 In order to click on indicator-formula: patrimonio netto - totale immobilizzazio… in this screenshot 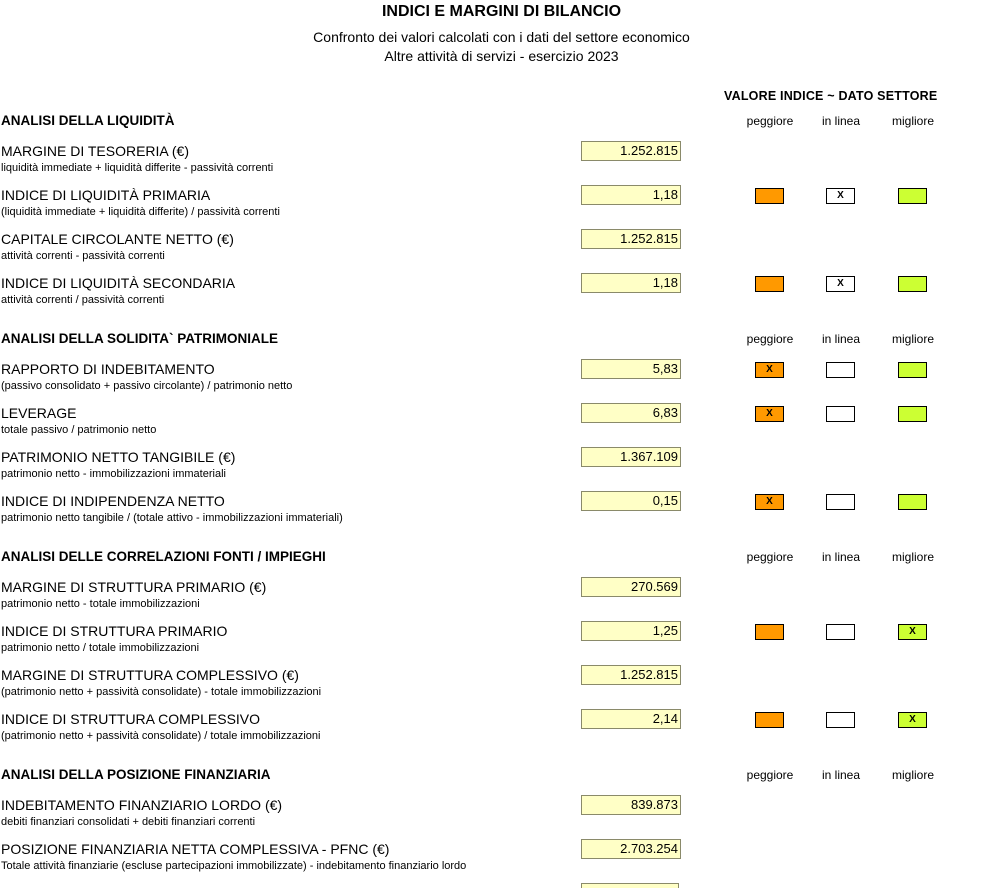, I will do `click(100, 604)`.